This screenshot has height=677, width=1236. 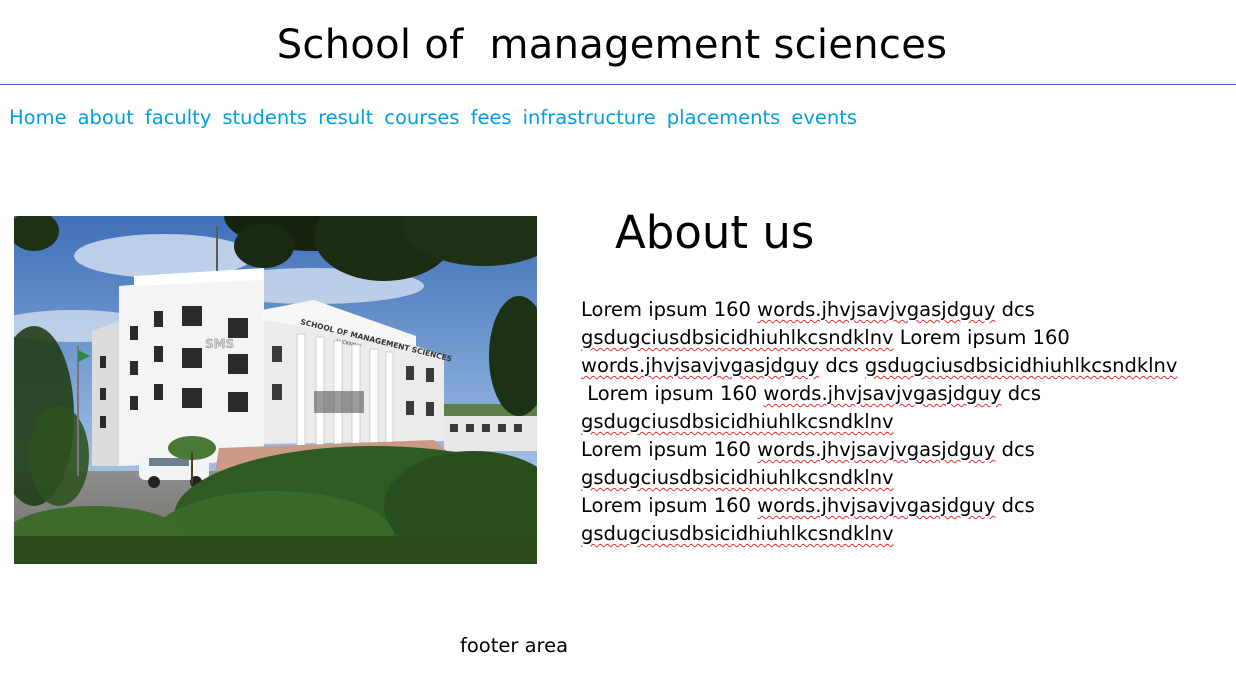 What do you see at coordinates (106, 117) in the screenshot?
I see `nav-link-about: about` at bounding box center [106, 117].